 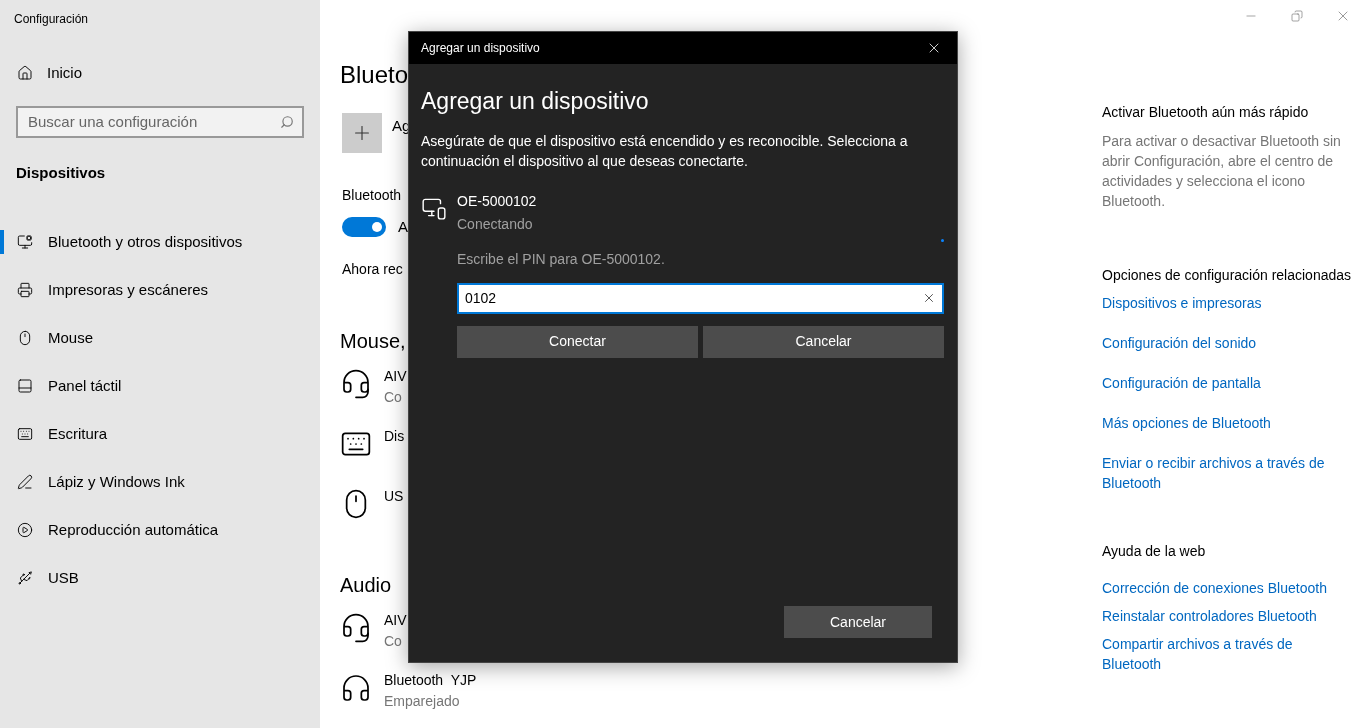 What do you see at coordinates (373, 341) in the screenshot?
I see `group-title: Mouse,` at bounding box center [373, 341].